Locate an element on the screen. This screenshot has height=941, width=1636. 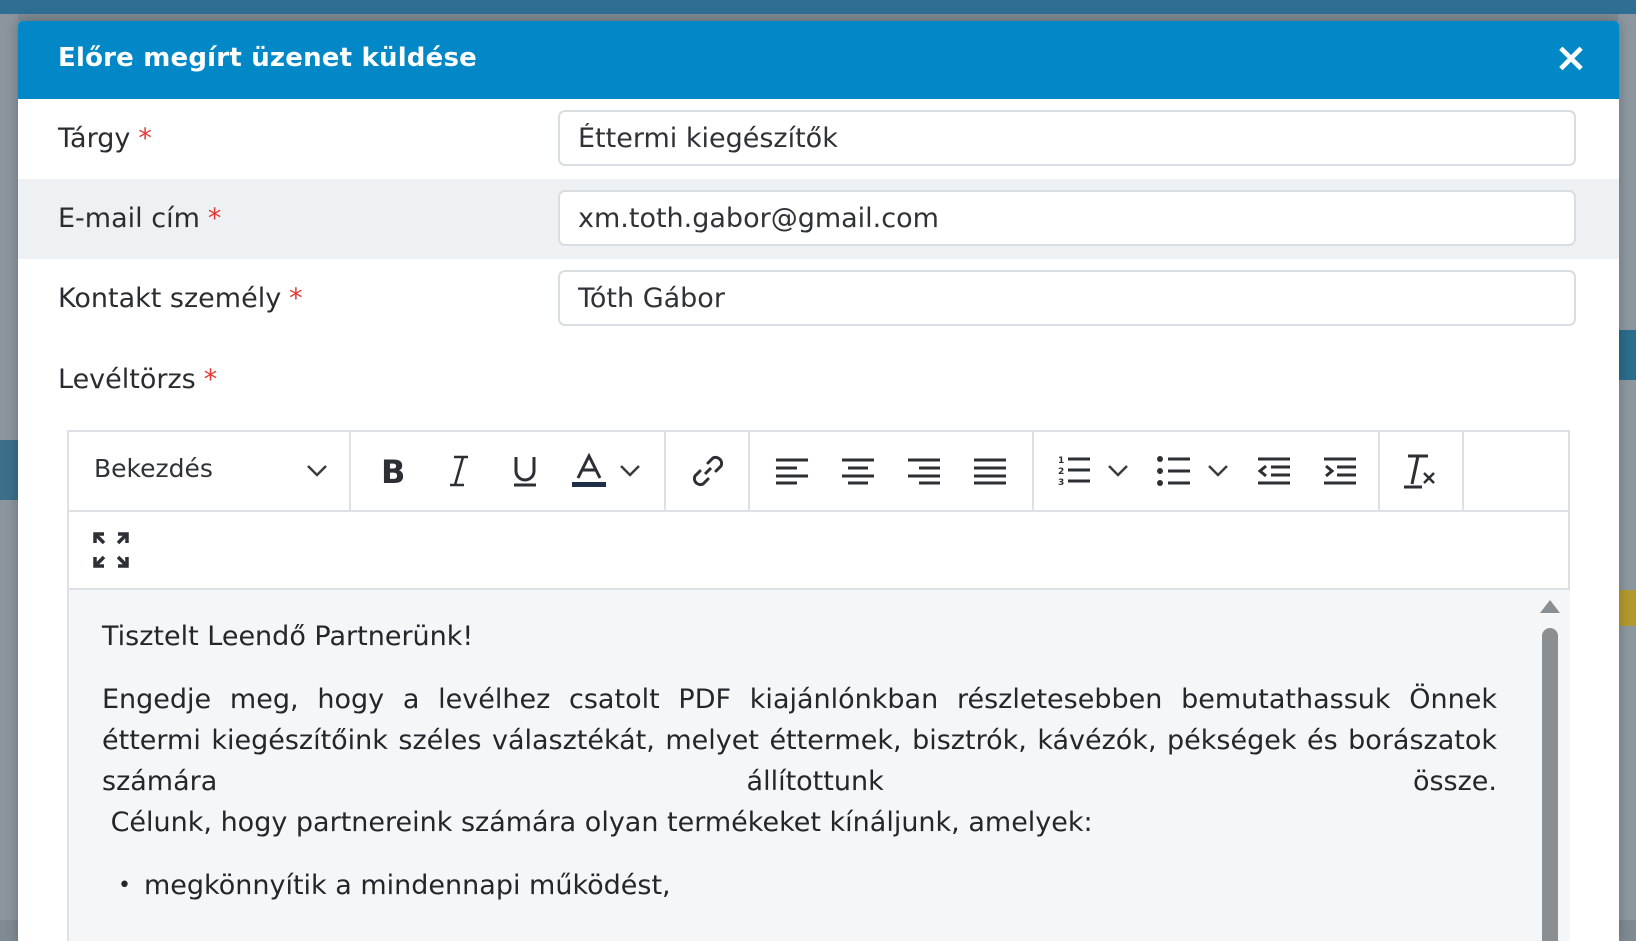
subject-label: Tárgy * is located at coordinates (105, 138).